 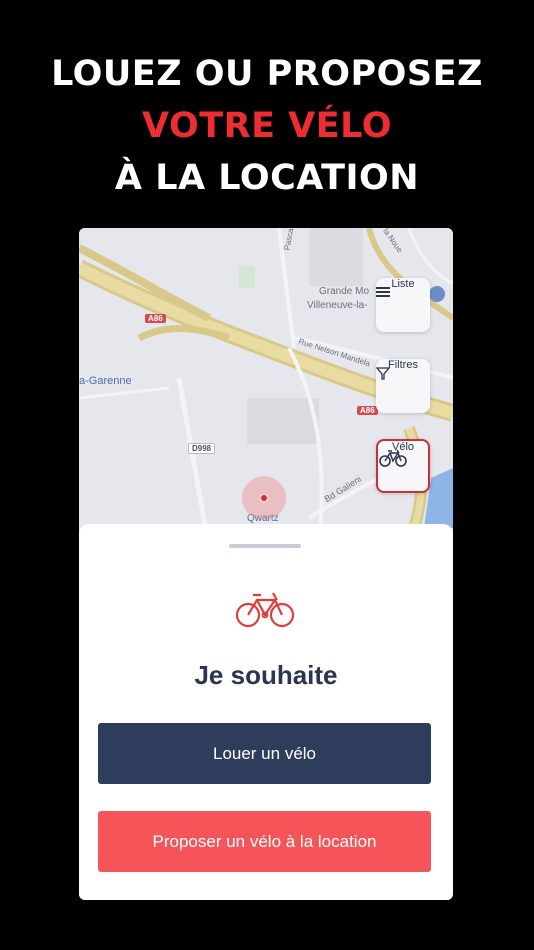 I want to click on headline-line-2: VOTRE VÉLO, so click(x=267, y=126).